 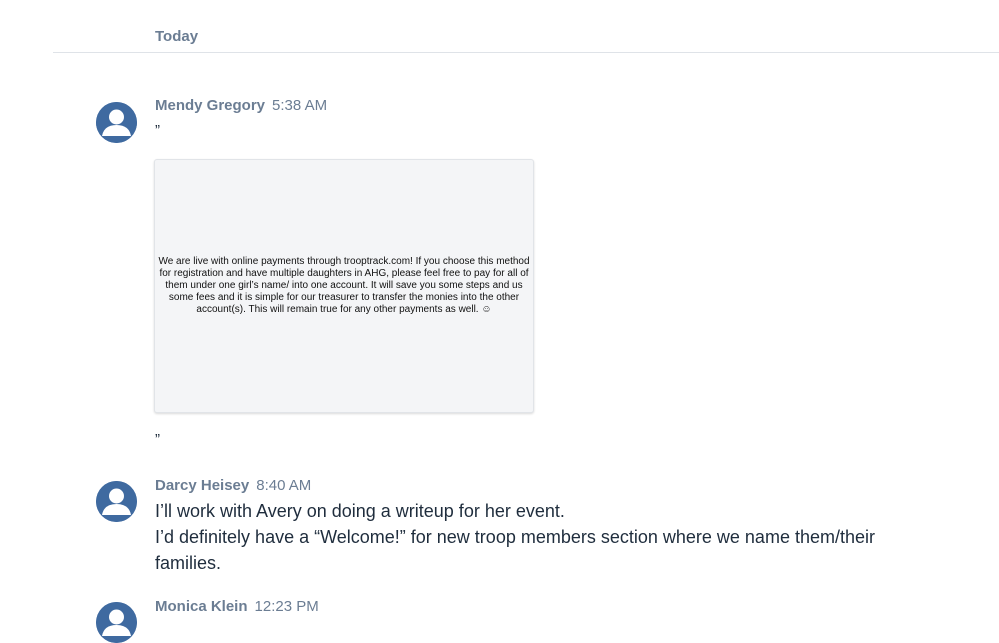 I want to click on message-meta: Mendy Gregory 5:38 AM, so click(x=241, y=105).